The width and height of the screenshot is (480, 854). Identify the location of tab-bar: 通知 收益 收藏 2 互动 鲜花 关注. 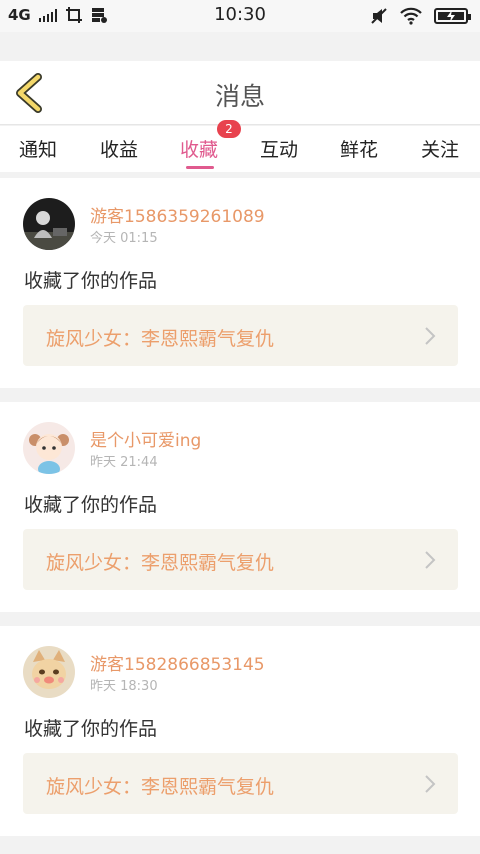
(240, 146).